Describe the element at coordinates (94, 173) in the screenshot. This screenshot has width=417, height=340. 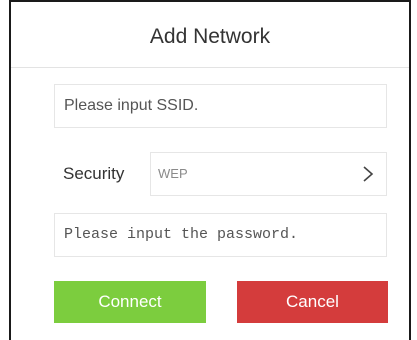
I see `security-label: Security` at that location.